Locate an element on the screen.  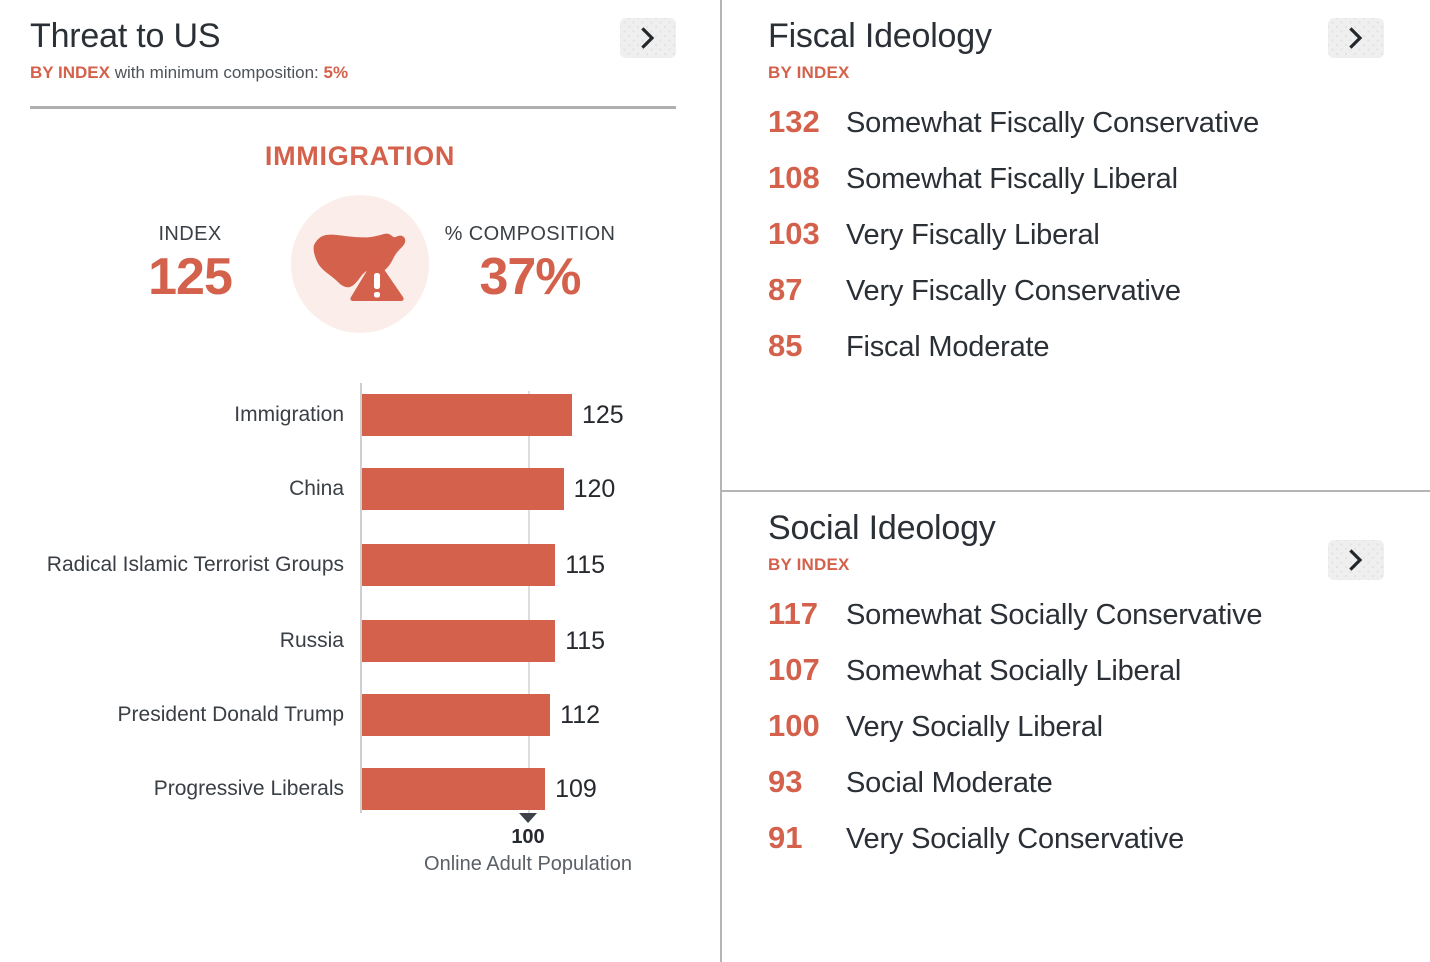
social-ideology-item: 100 Very Socially Liberal is located at coordinates (1076, 734).